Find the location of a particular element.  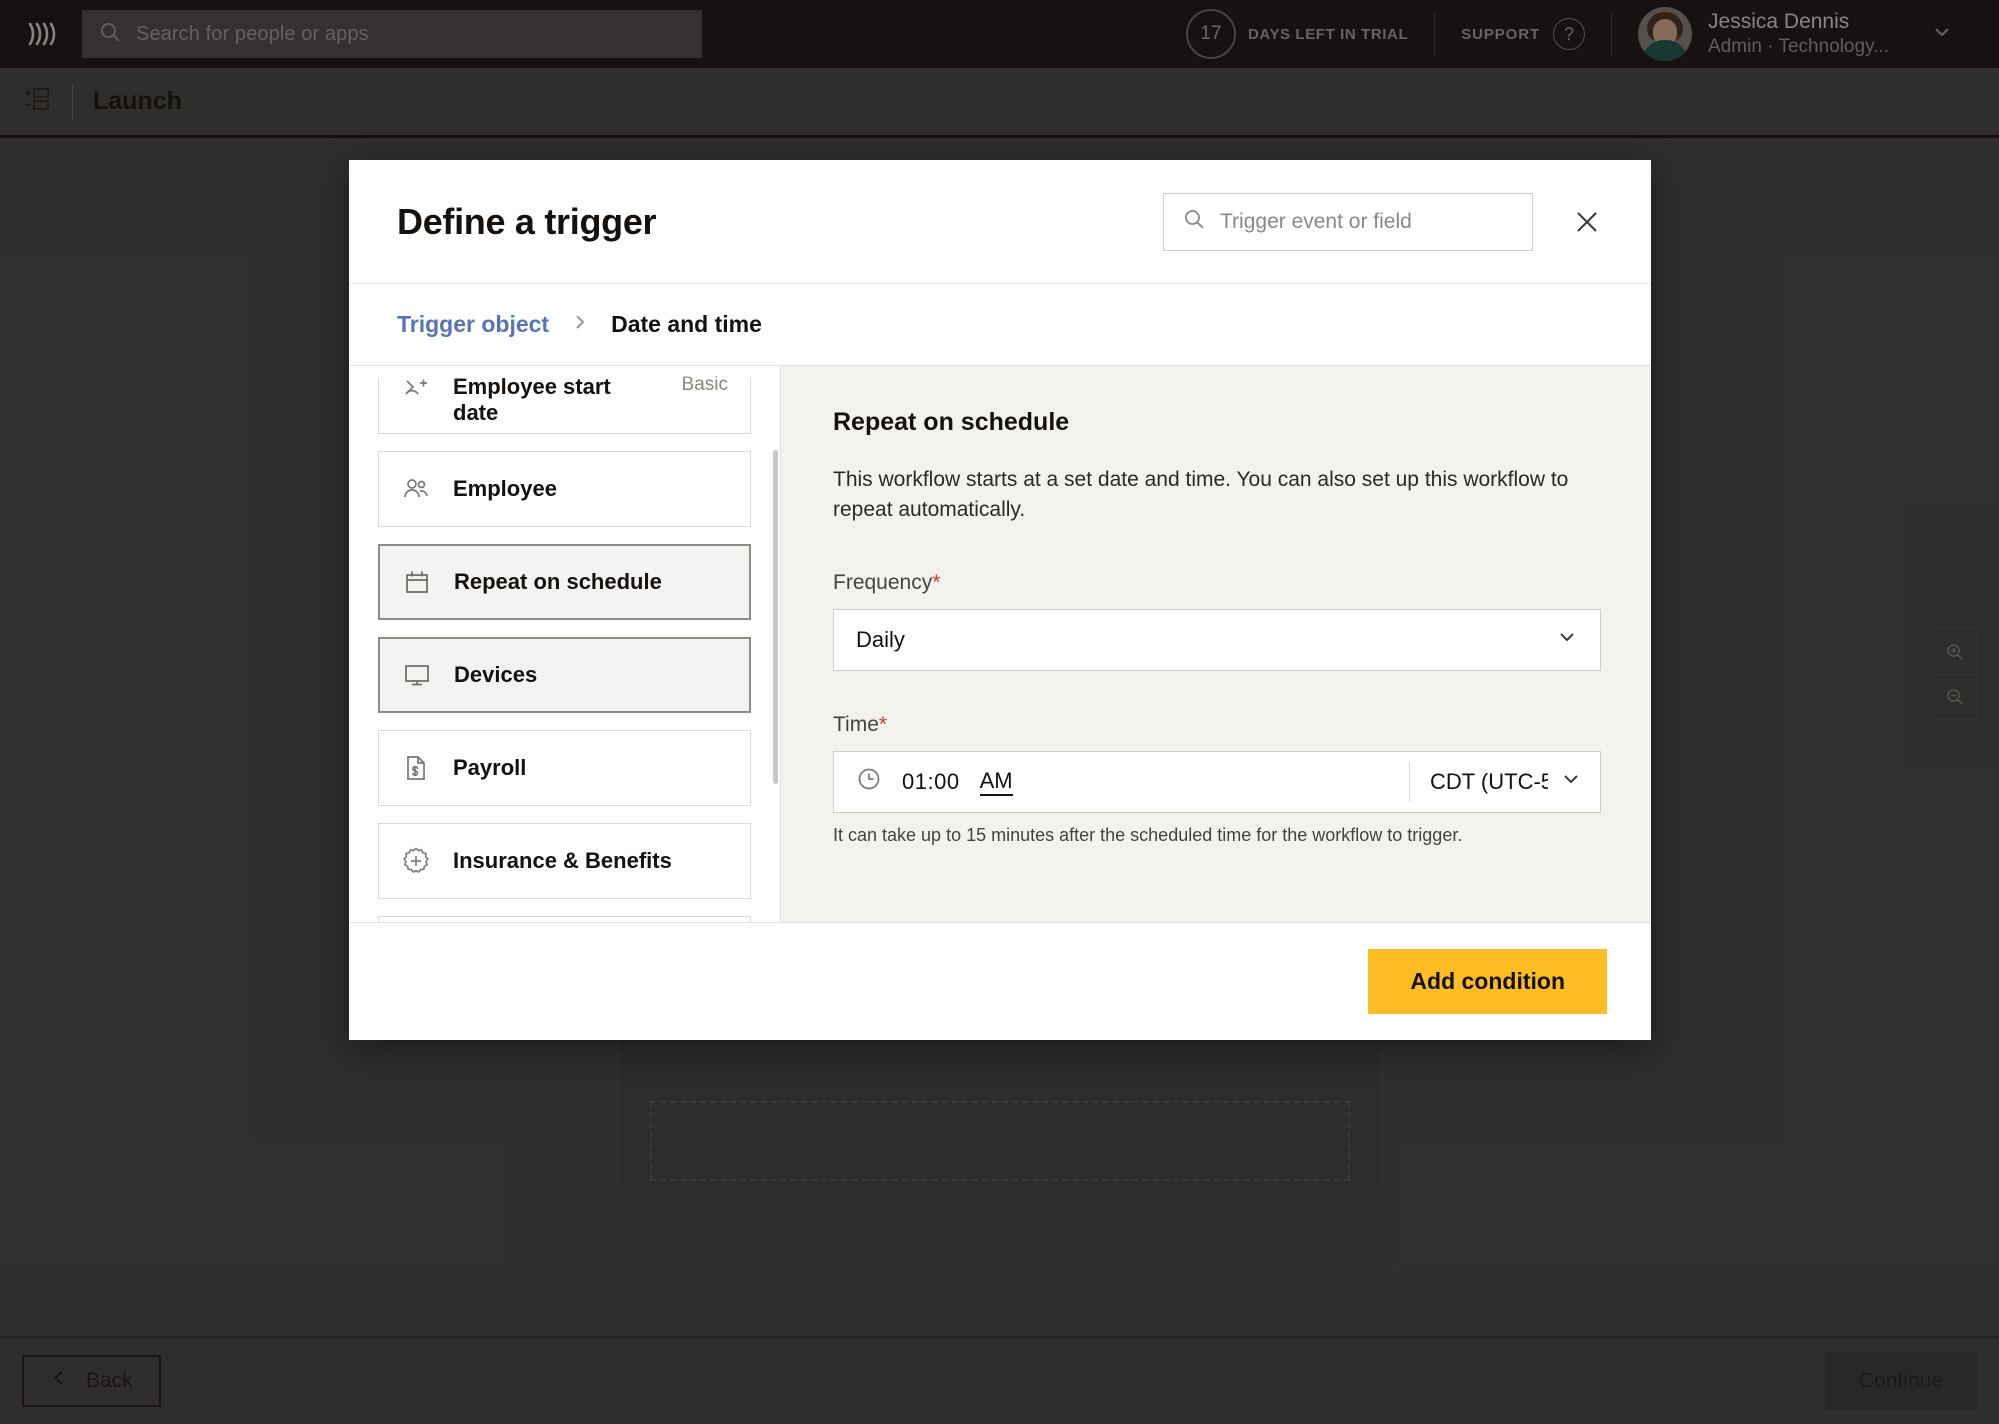

time-label-text: Time is located at coordinates (856, 724).